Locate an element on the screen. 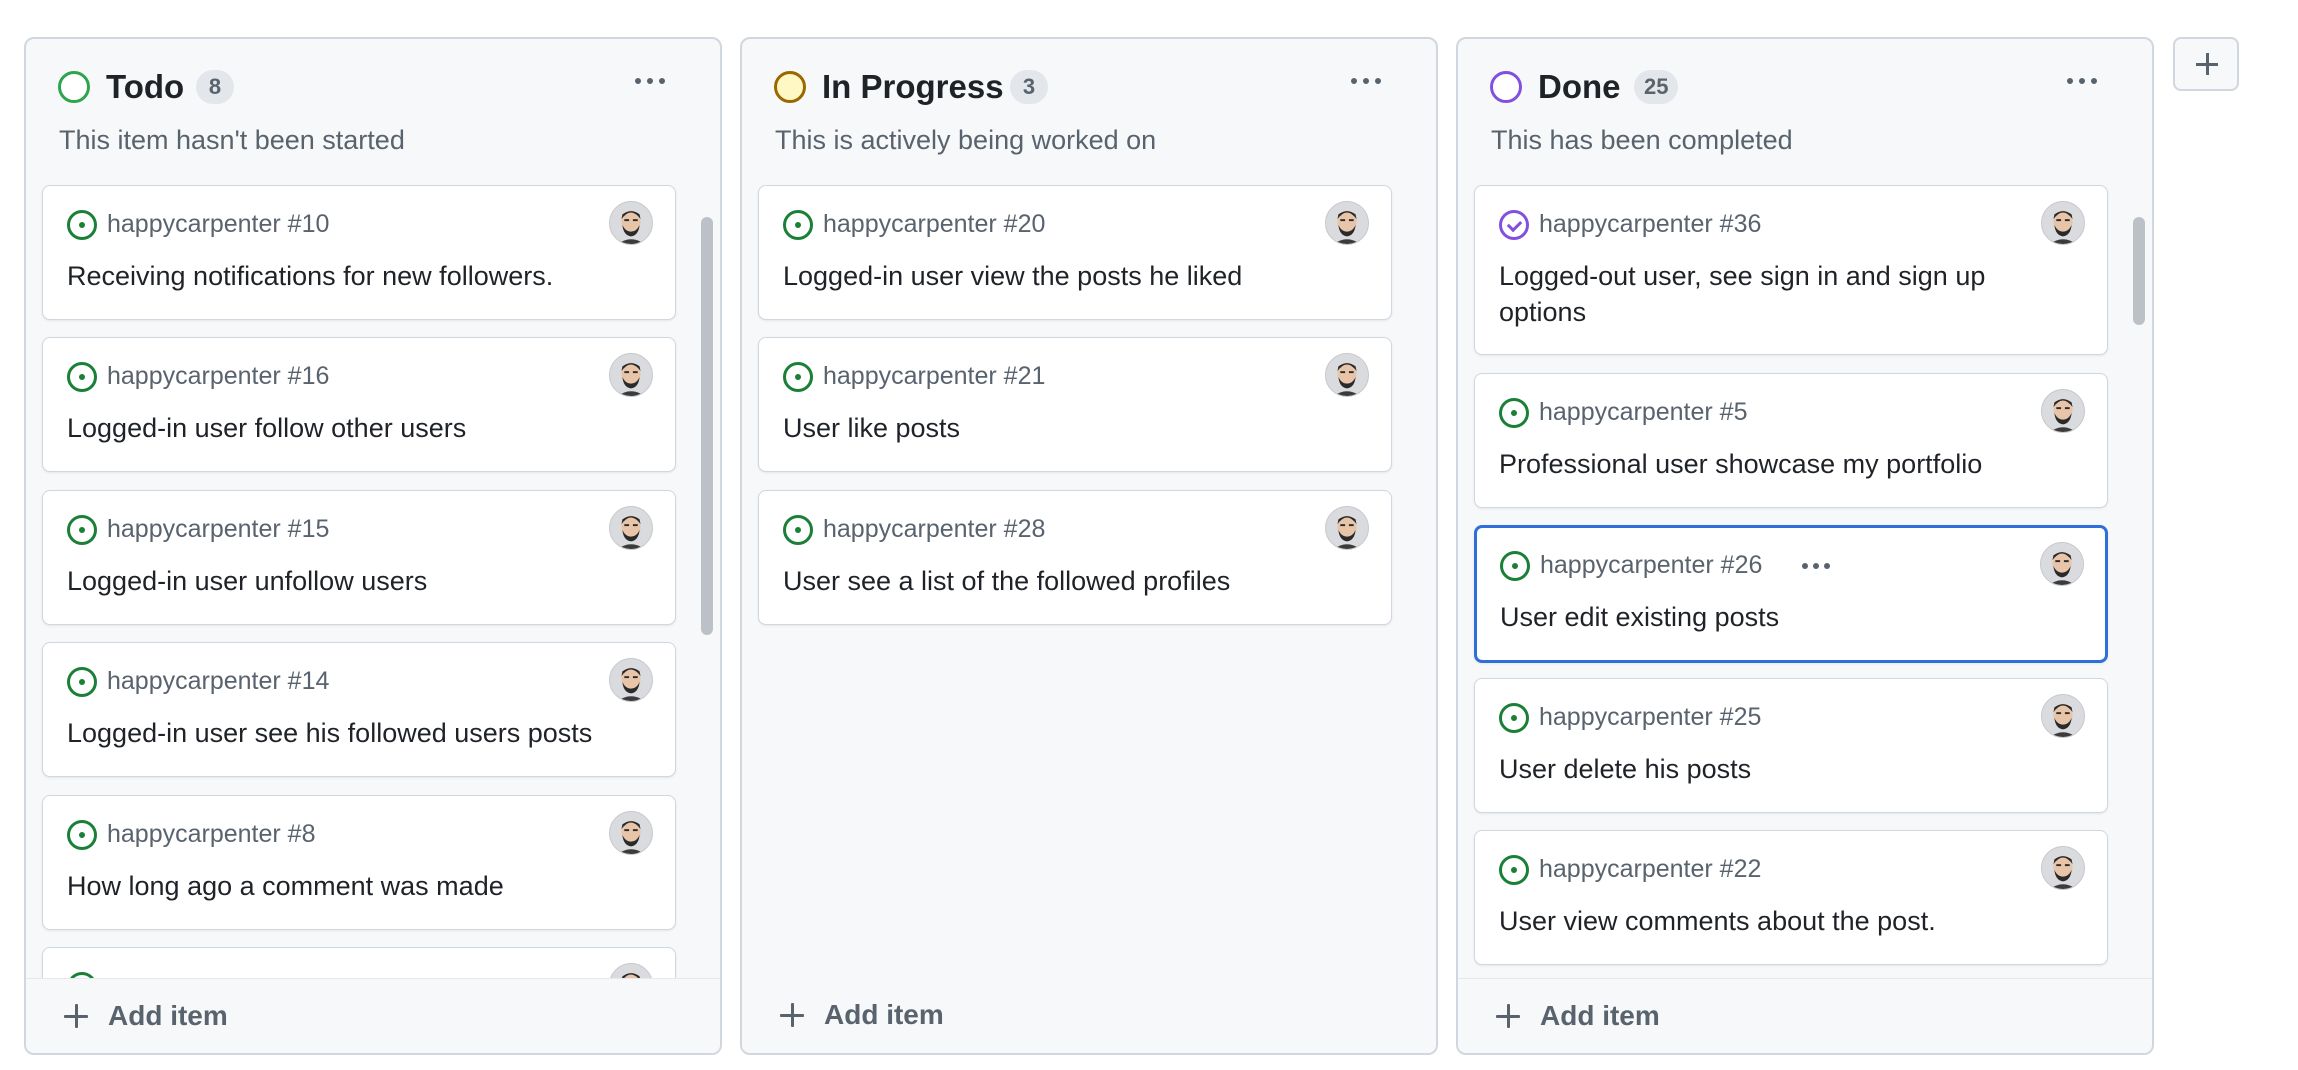 This screenshot has width=2298, height=1070. column-title: In Progress is located at coordinates (913, 86).